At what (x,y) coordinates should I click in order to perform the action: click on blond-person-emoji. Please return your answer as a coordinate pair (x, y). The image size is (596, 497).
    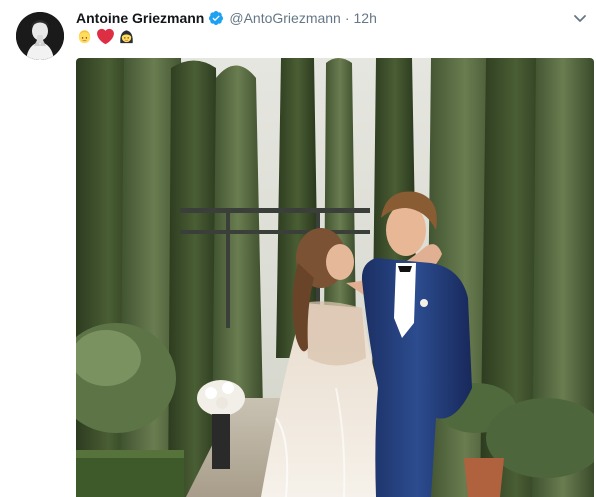
    Looking at the image, I should click on (84, 36).